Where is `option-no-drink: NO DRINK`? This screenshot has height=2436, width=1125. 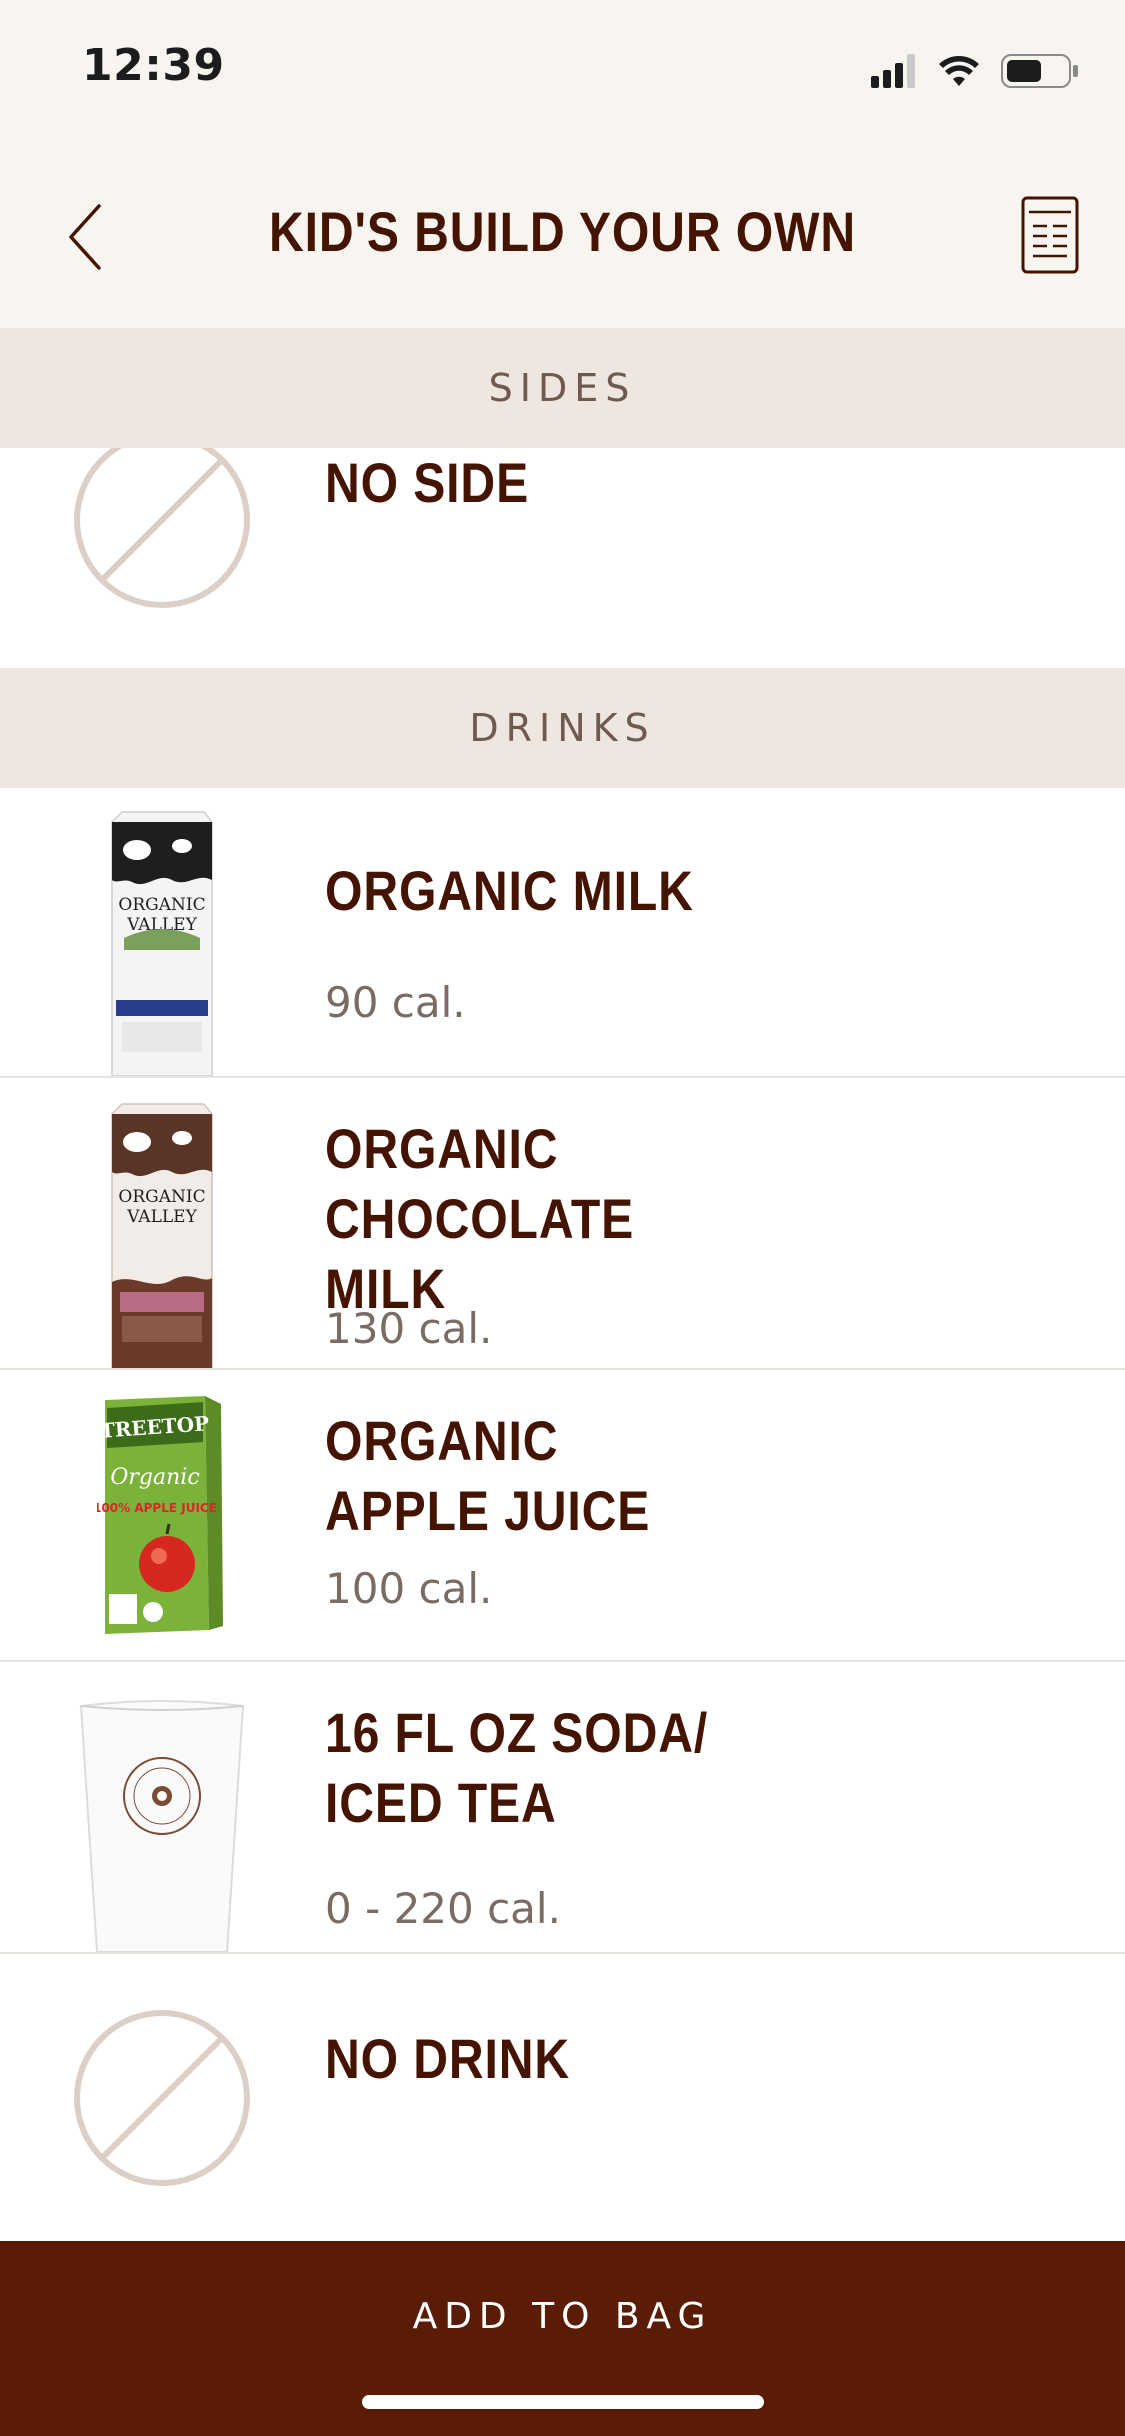
option-no-drink: NO DRINK is located at coordinates (562, 2097).